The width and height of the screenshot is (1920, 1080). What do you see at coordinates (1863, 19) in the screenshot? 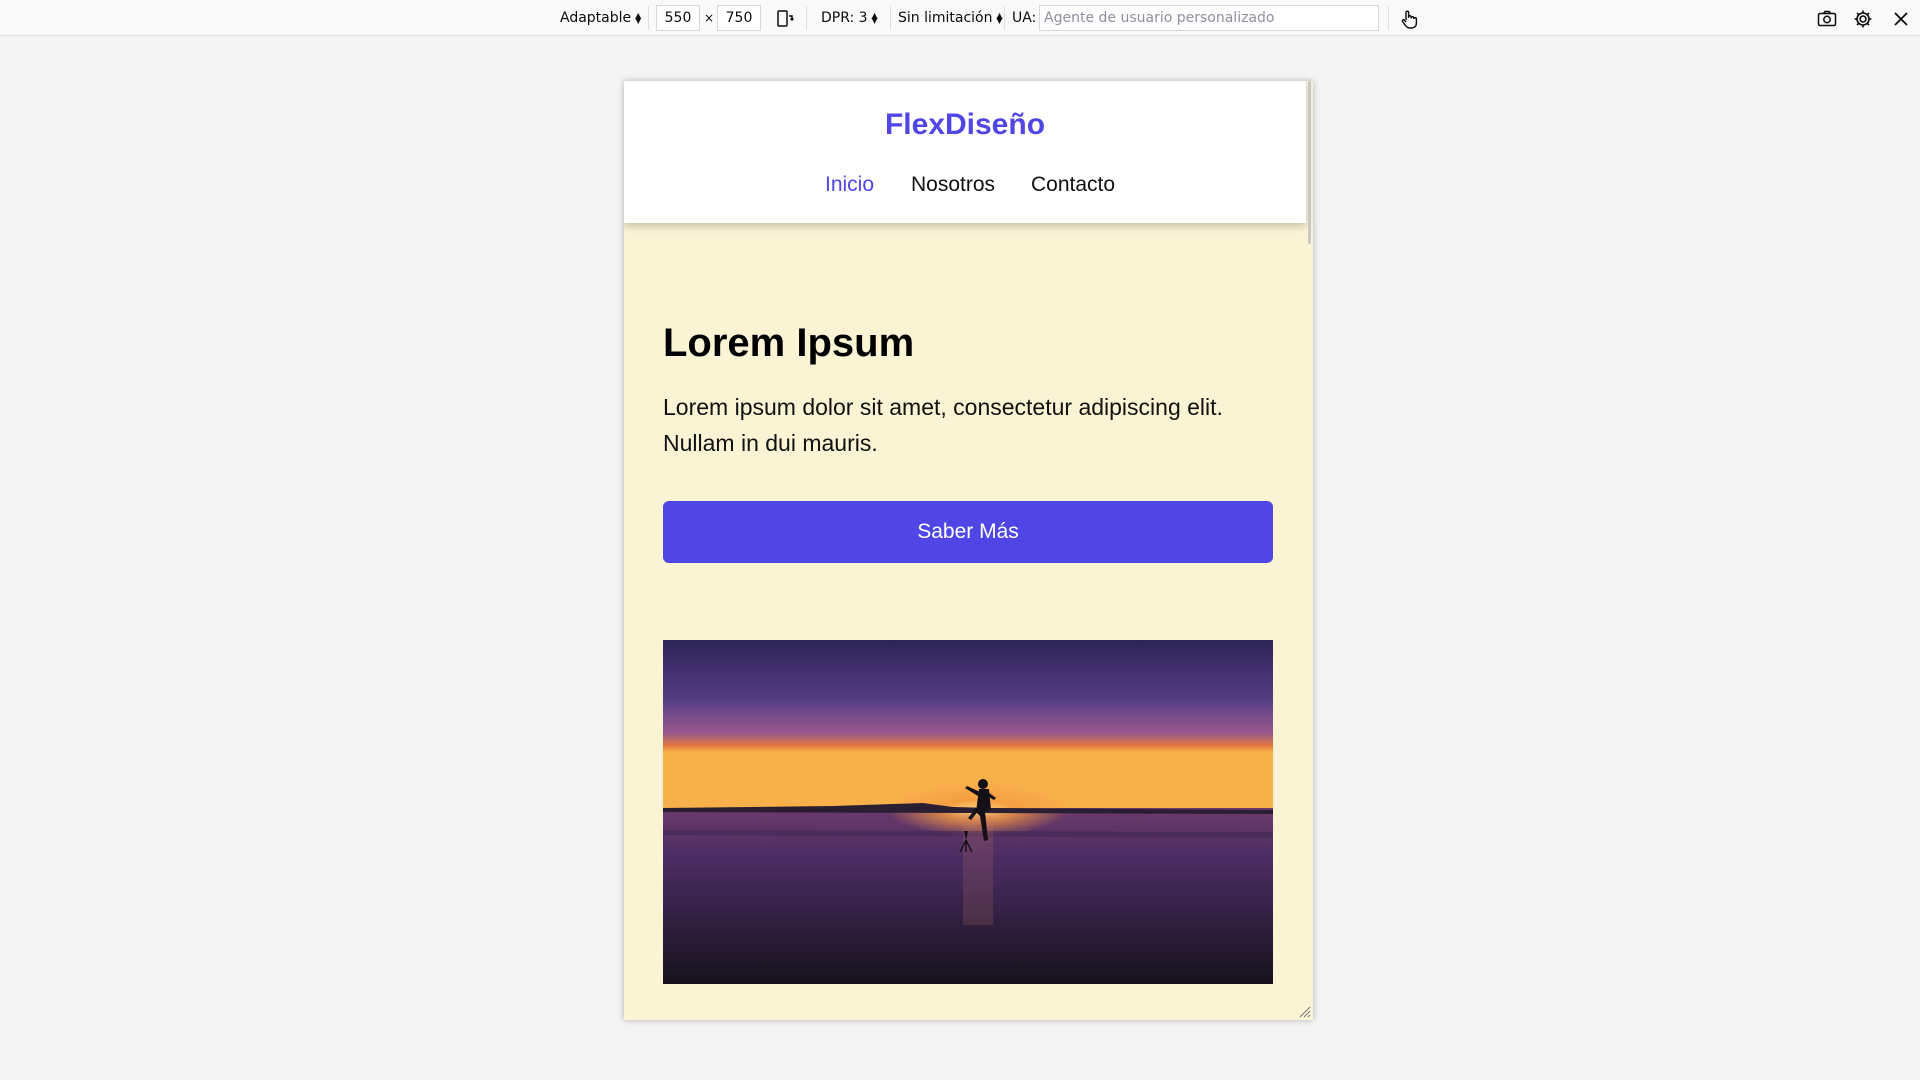
I see `settings-icon` at bounding box center [1863, 19].